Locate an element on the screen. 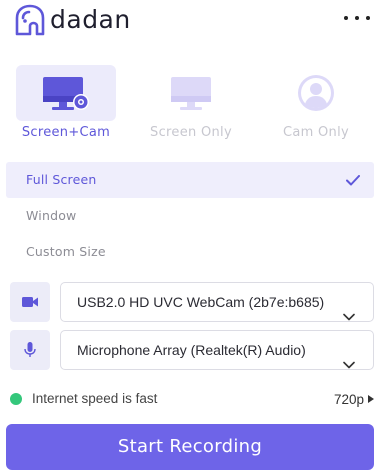 This screenshot has height=473, width=382. camera-select: USB2.0 HD UVC WebCam (2b7e:b685) is located at coordinates (217, 302).